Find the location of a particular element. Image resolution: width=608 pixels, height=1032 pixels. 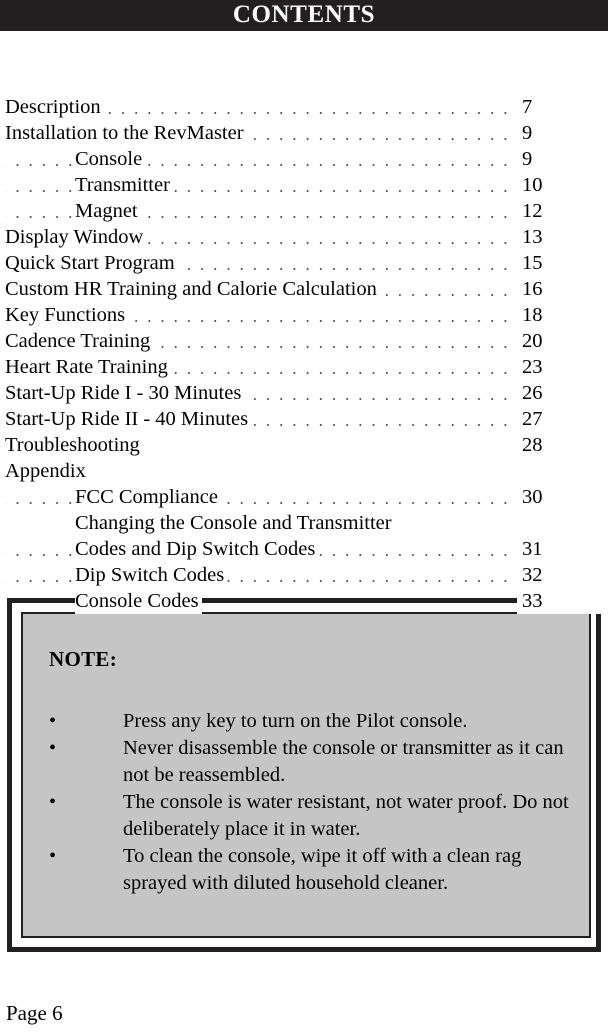

toc-entry: Codes and Dip Switch Codes 31 is located at coordinates (304, 549).